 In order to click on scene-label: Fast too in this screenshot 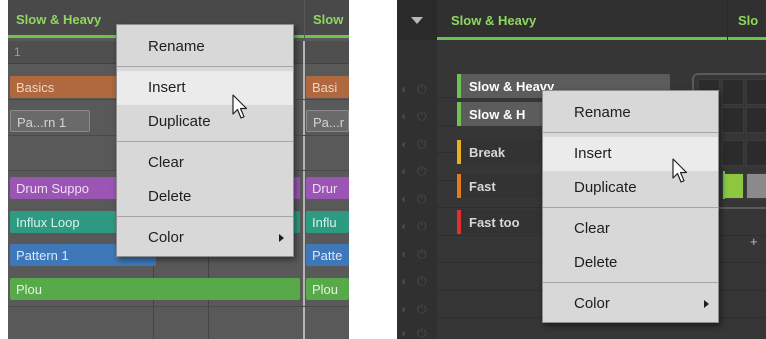, I will do `click(494, 222)`.